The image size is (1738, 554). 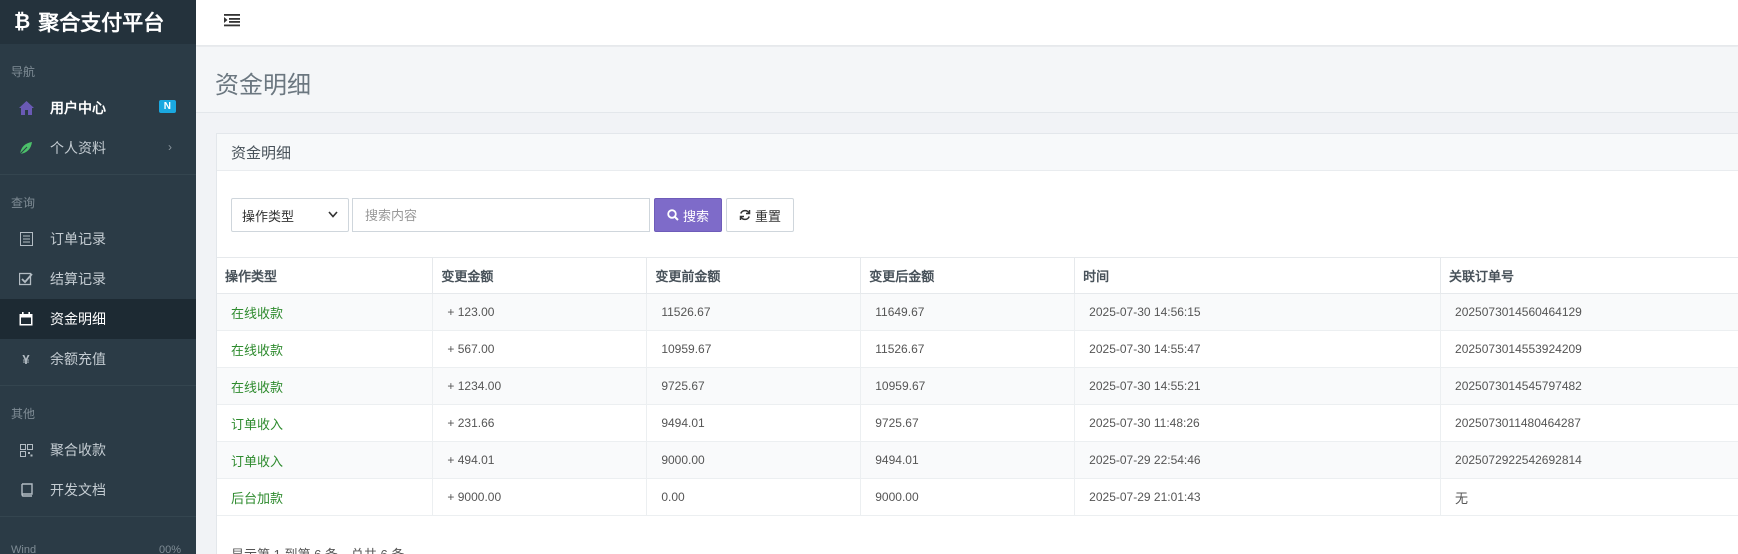 I want to click on sidebar-item-label: 资金明细, so click(x=78, y=319).